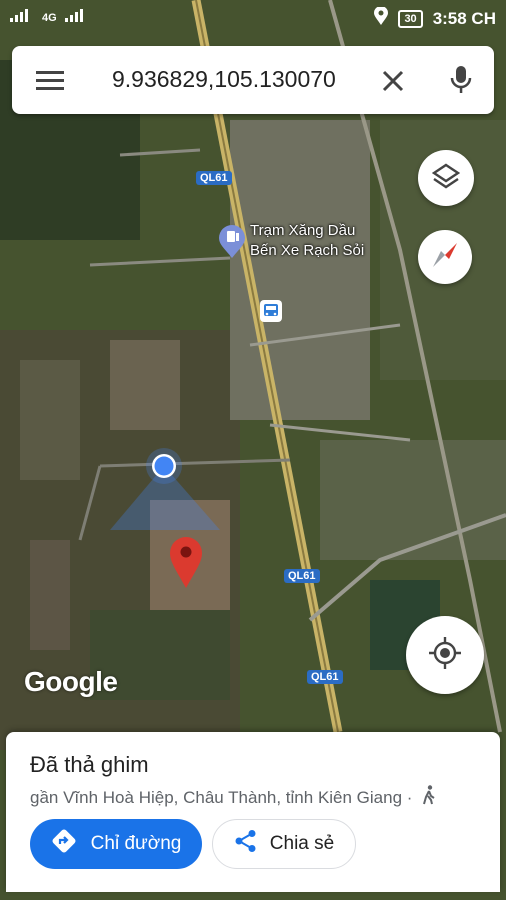 This screenshot has width=506, height=900. Describe the element at coordinates (224, 79) in the screenshot. I see `search-input: 9.936829,105.130070` at that location.